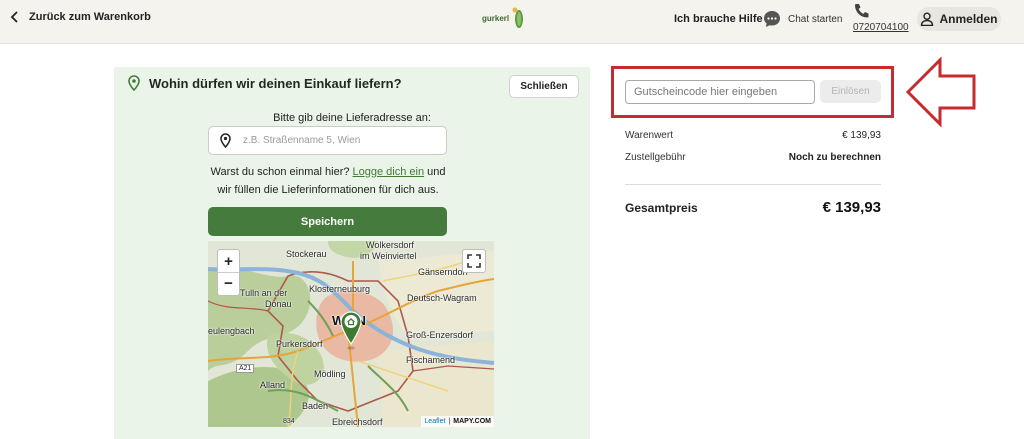 The width and height of the screenshot is (1024, 439). I want to click on goods-value-label: Warenwert, so click(649, 135).